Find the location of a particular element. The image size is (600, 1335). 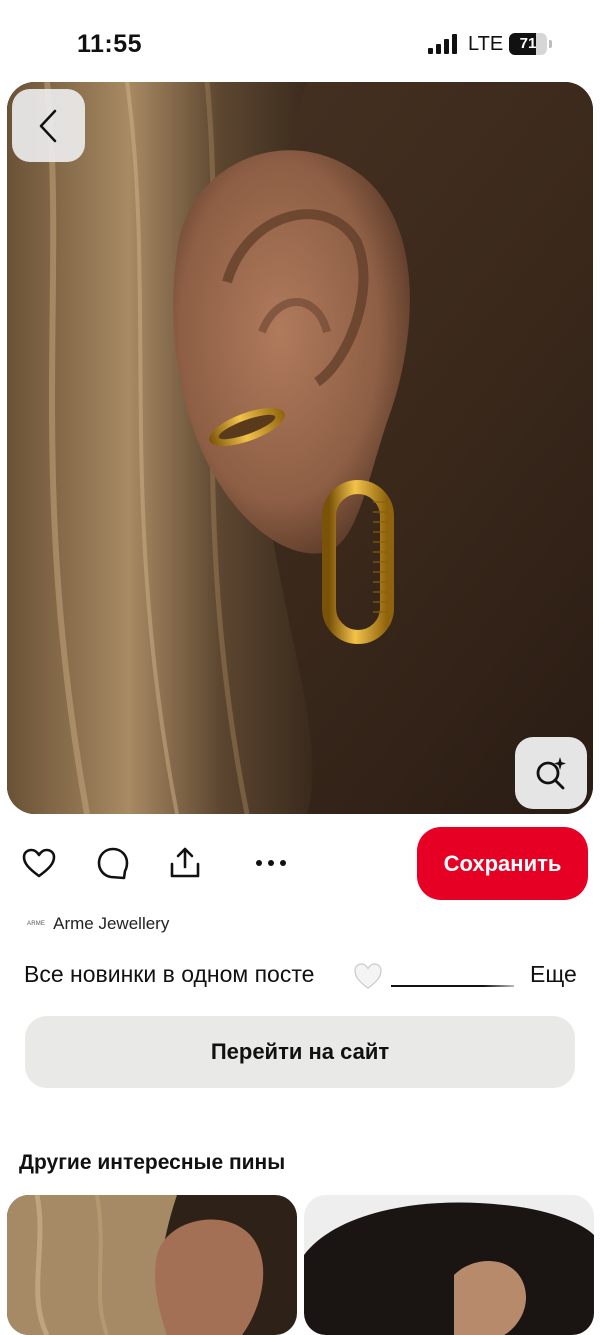

network-label: LTE is located at coordinates (486, 44).